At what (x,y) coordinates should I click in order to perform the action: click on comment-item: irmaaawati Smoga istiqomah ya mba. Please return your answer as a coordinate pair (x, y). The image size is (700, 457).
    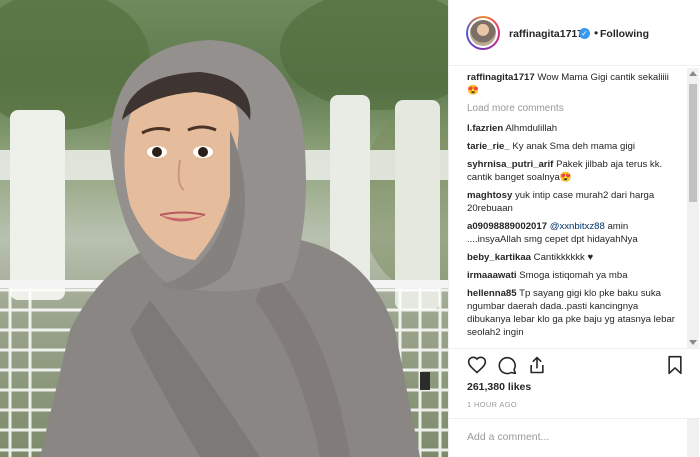
    Looking at the image, I should click on (571, 275).